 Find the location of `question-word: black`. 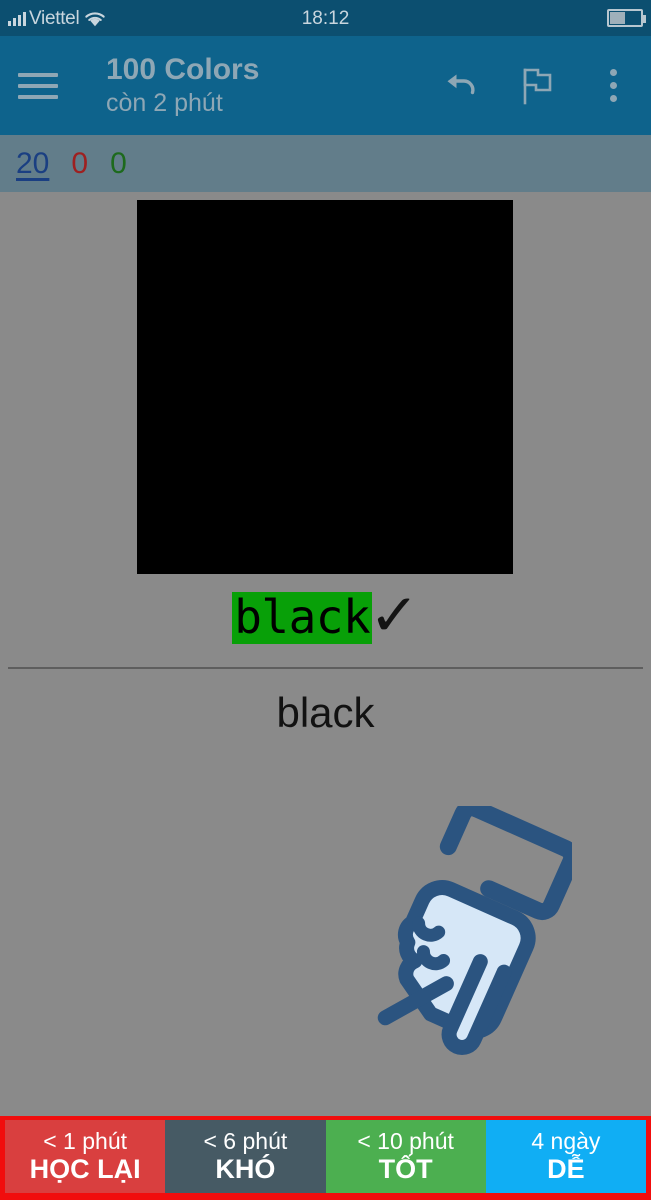

question-word: black is located at coordinates (302, 617).